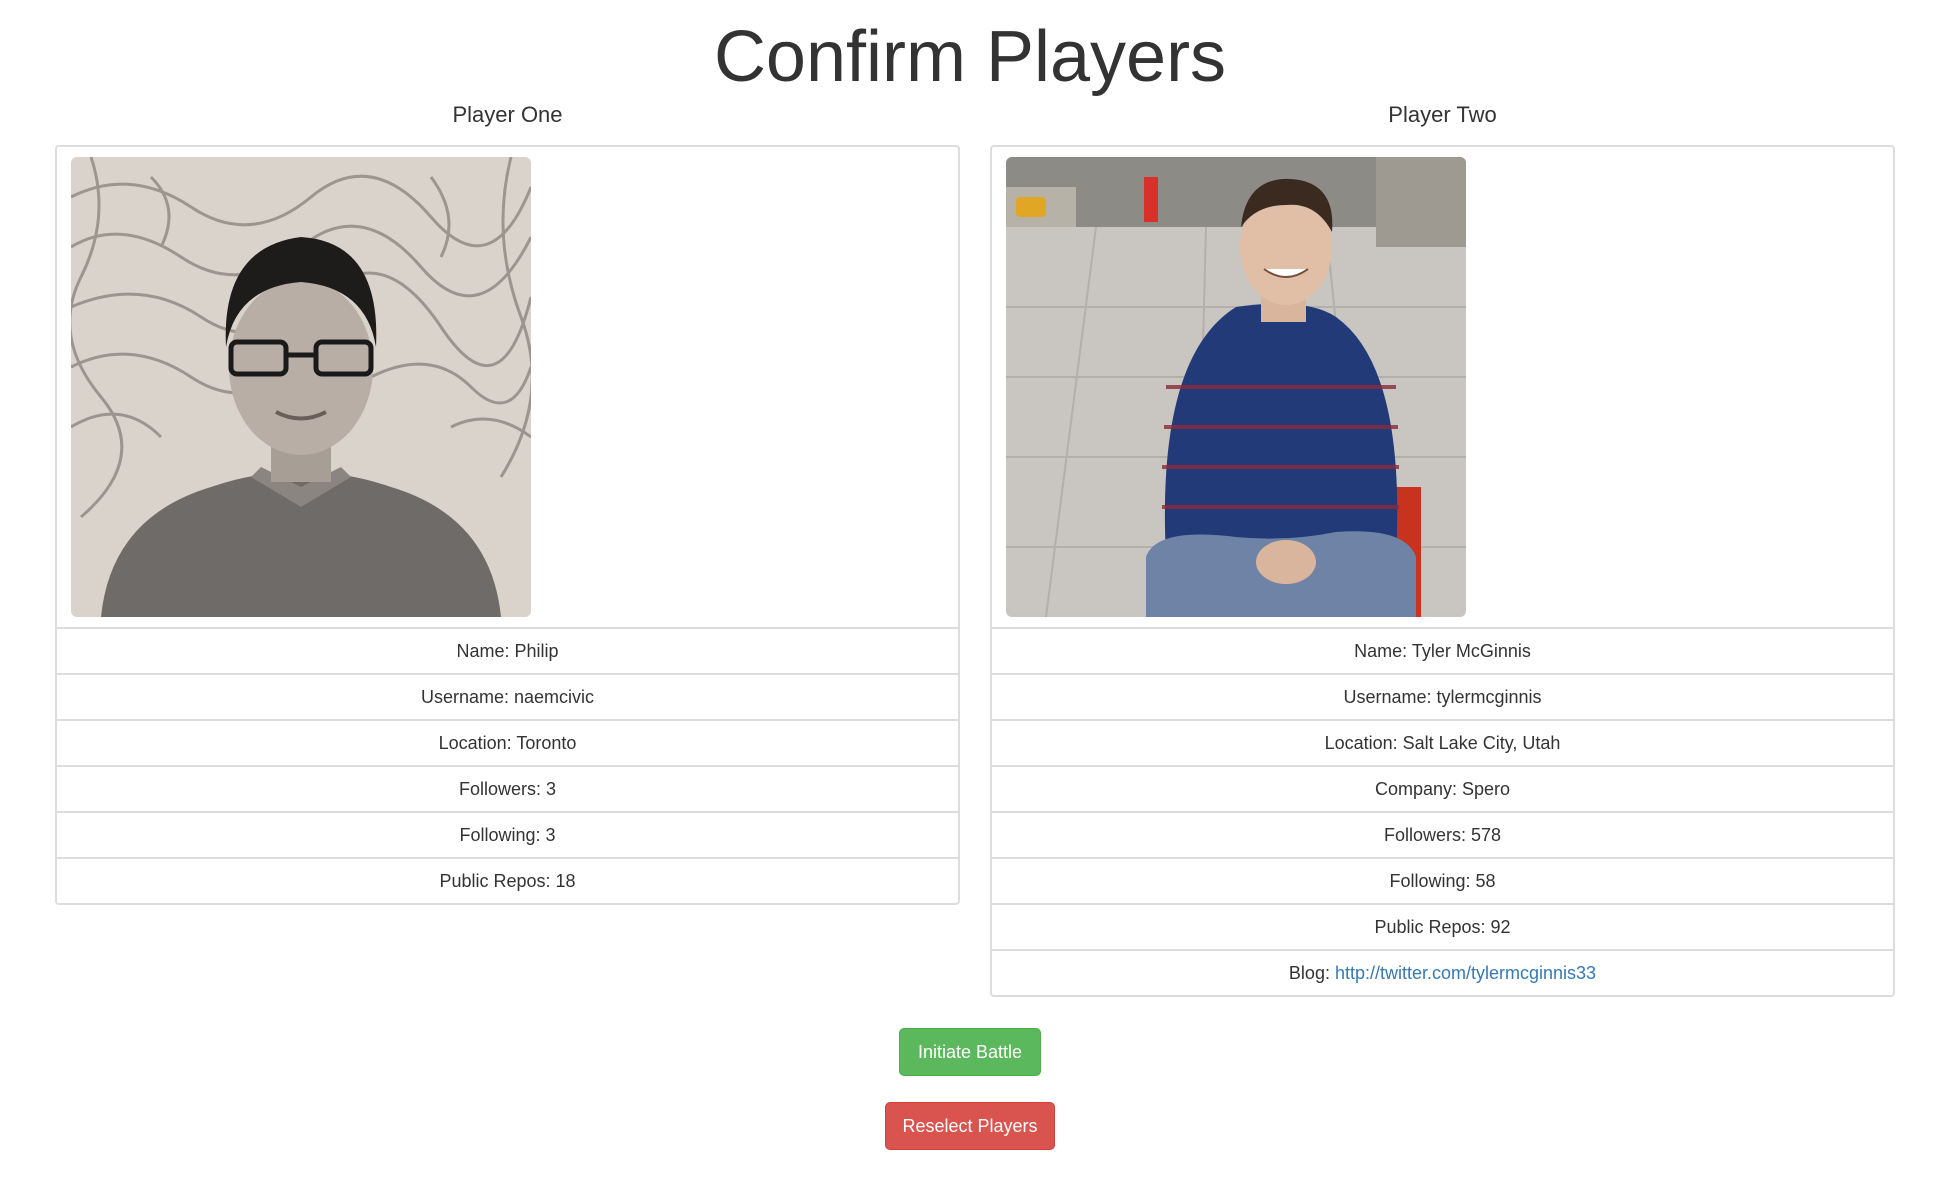 The width and height of the screenshot is (1940, 1188). What do you see at coordinates (546, 743) in the screenshot?
I see `player-one-location: Toronto` at bounding box center [546, 743].